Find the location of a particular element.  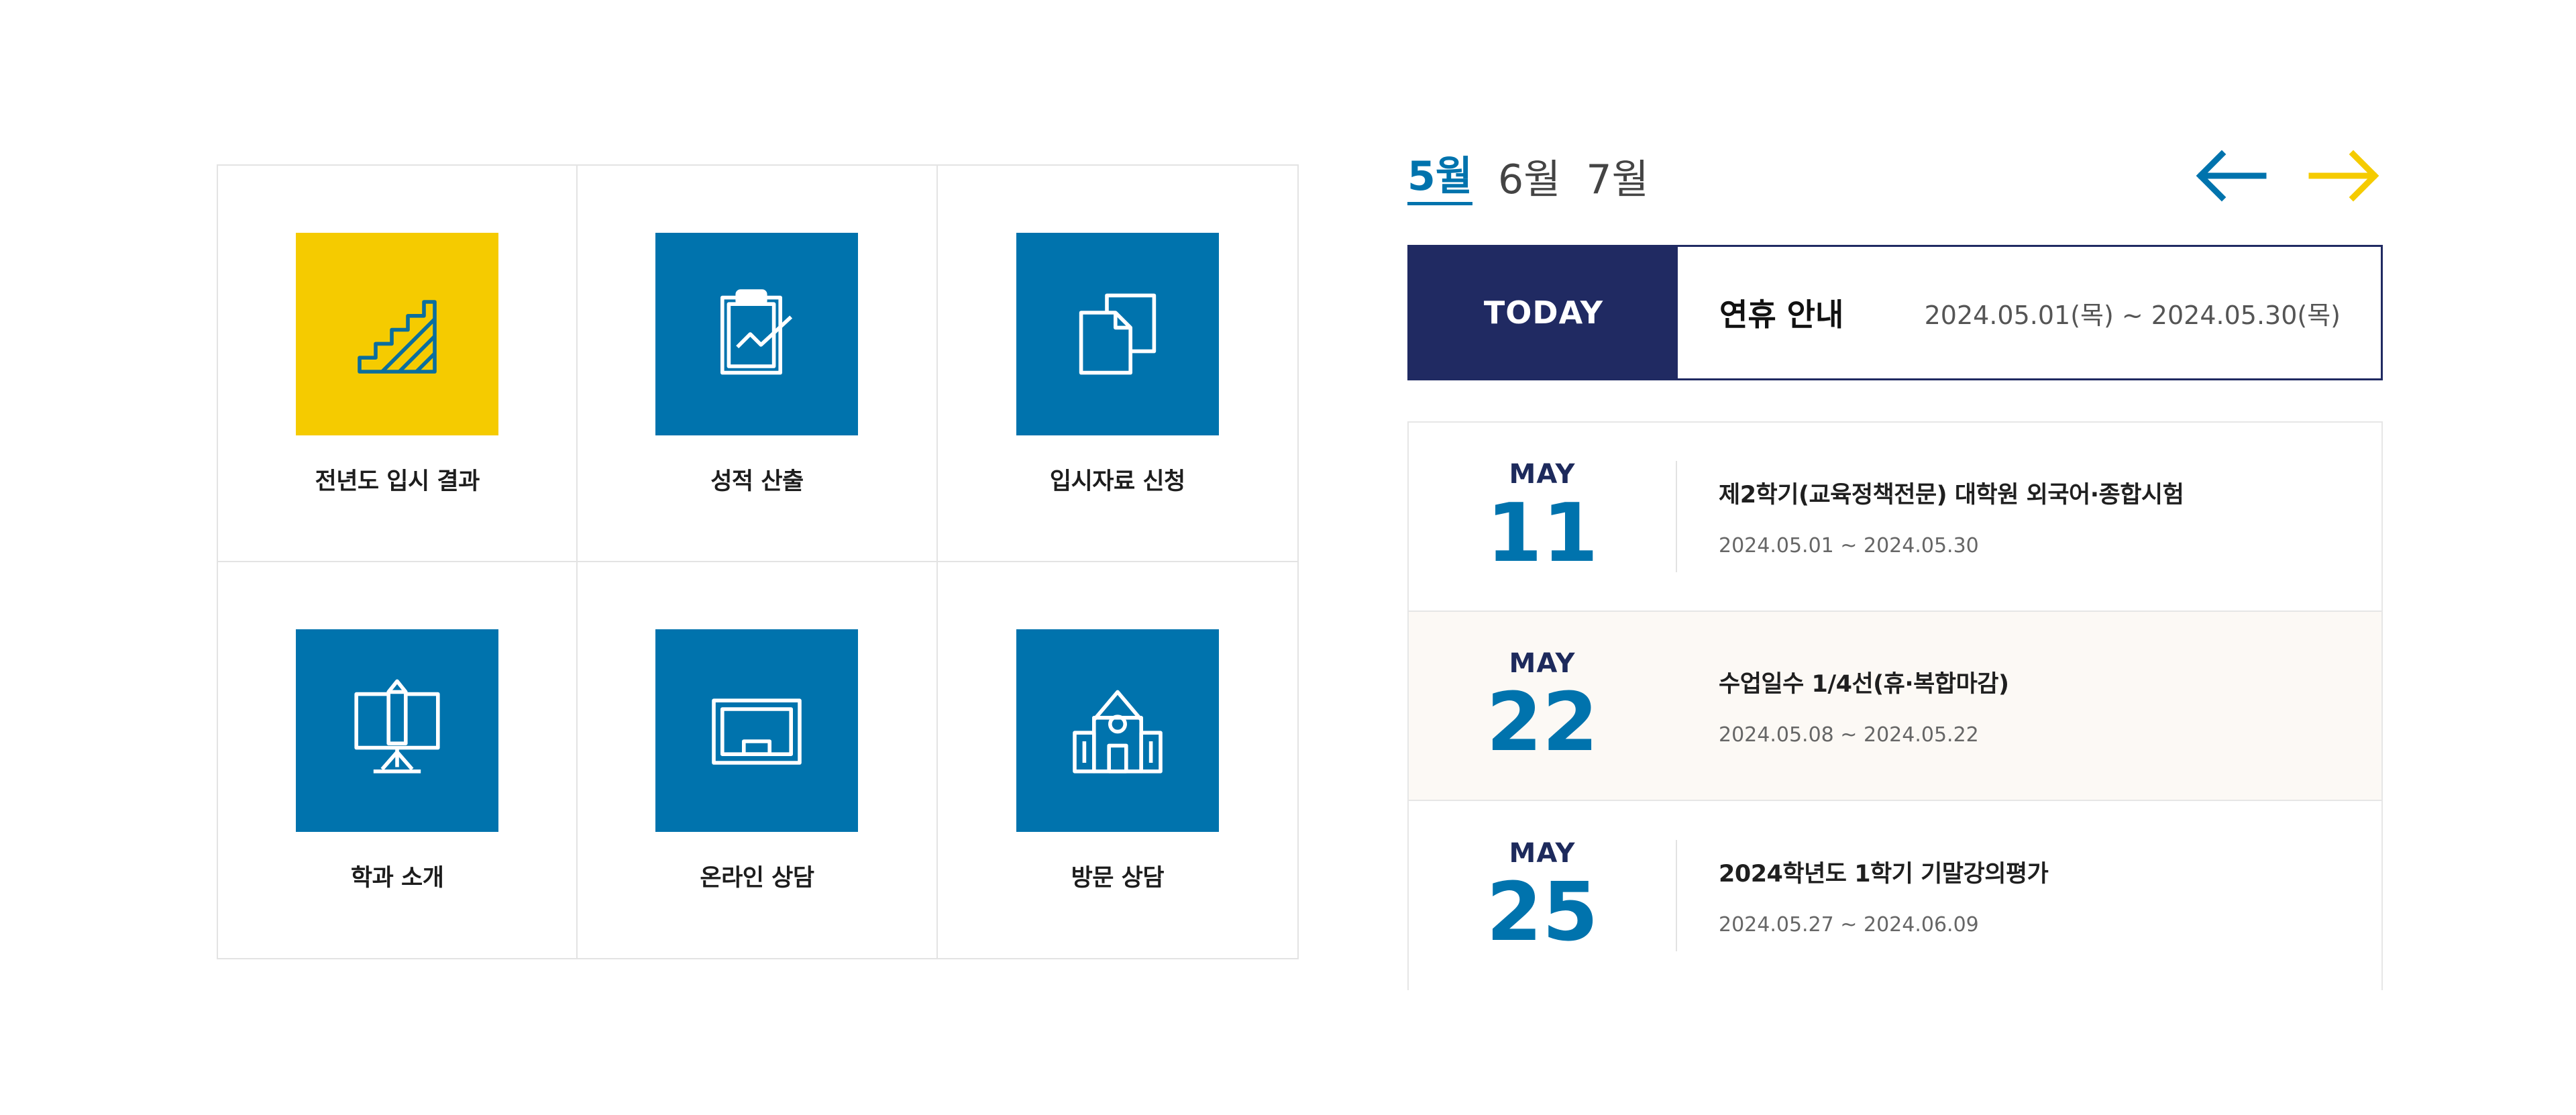

tab-june: 6월 is located at coordinates (1529, 179).